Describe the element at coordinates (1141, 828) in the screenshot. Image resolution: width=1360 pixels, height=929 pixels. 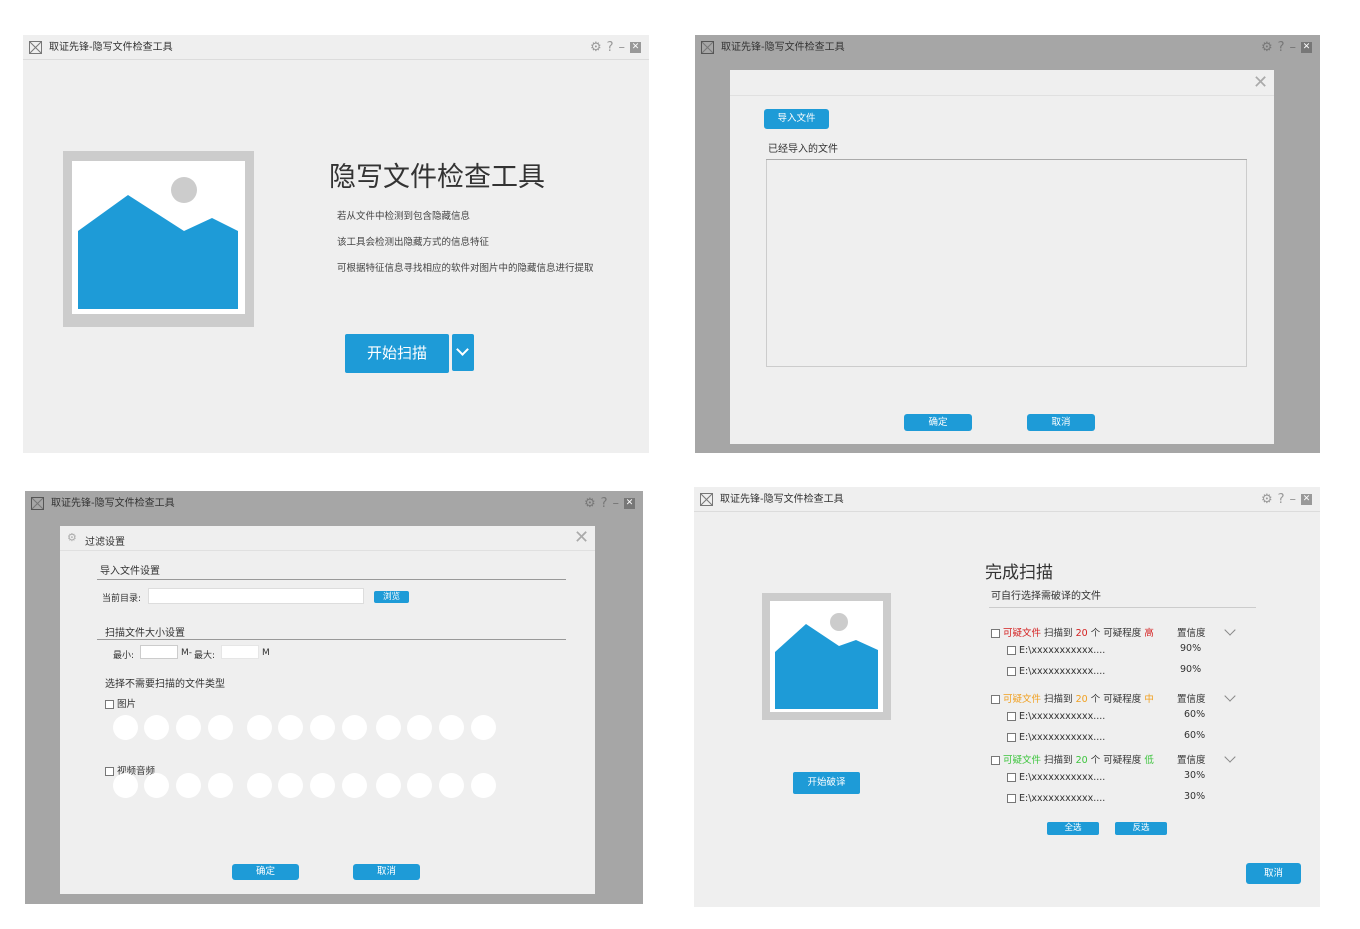
I see `invert-selection-button: 反选` at that location.